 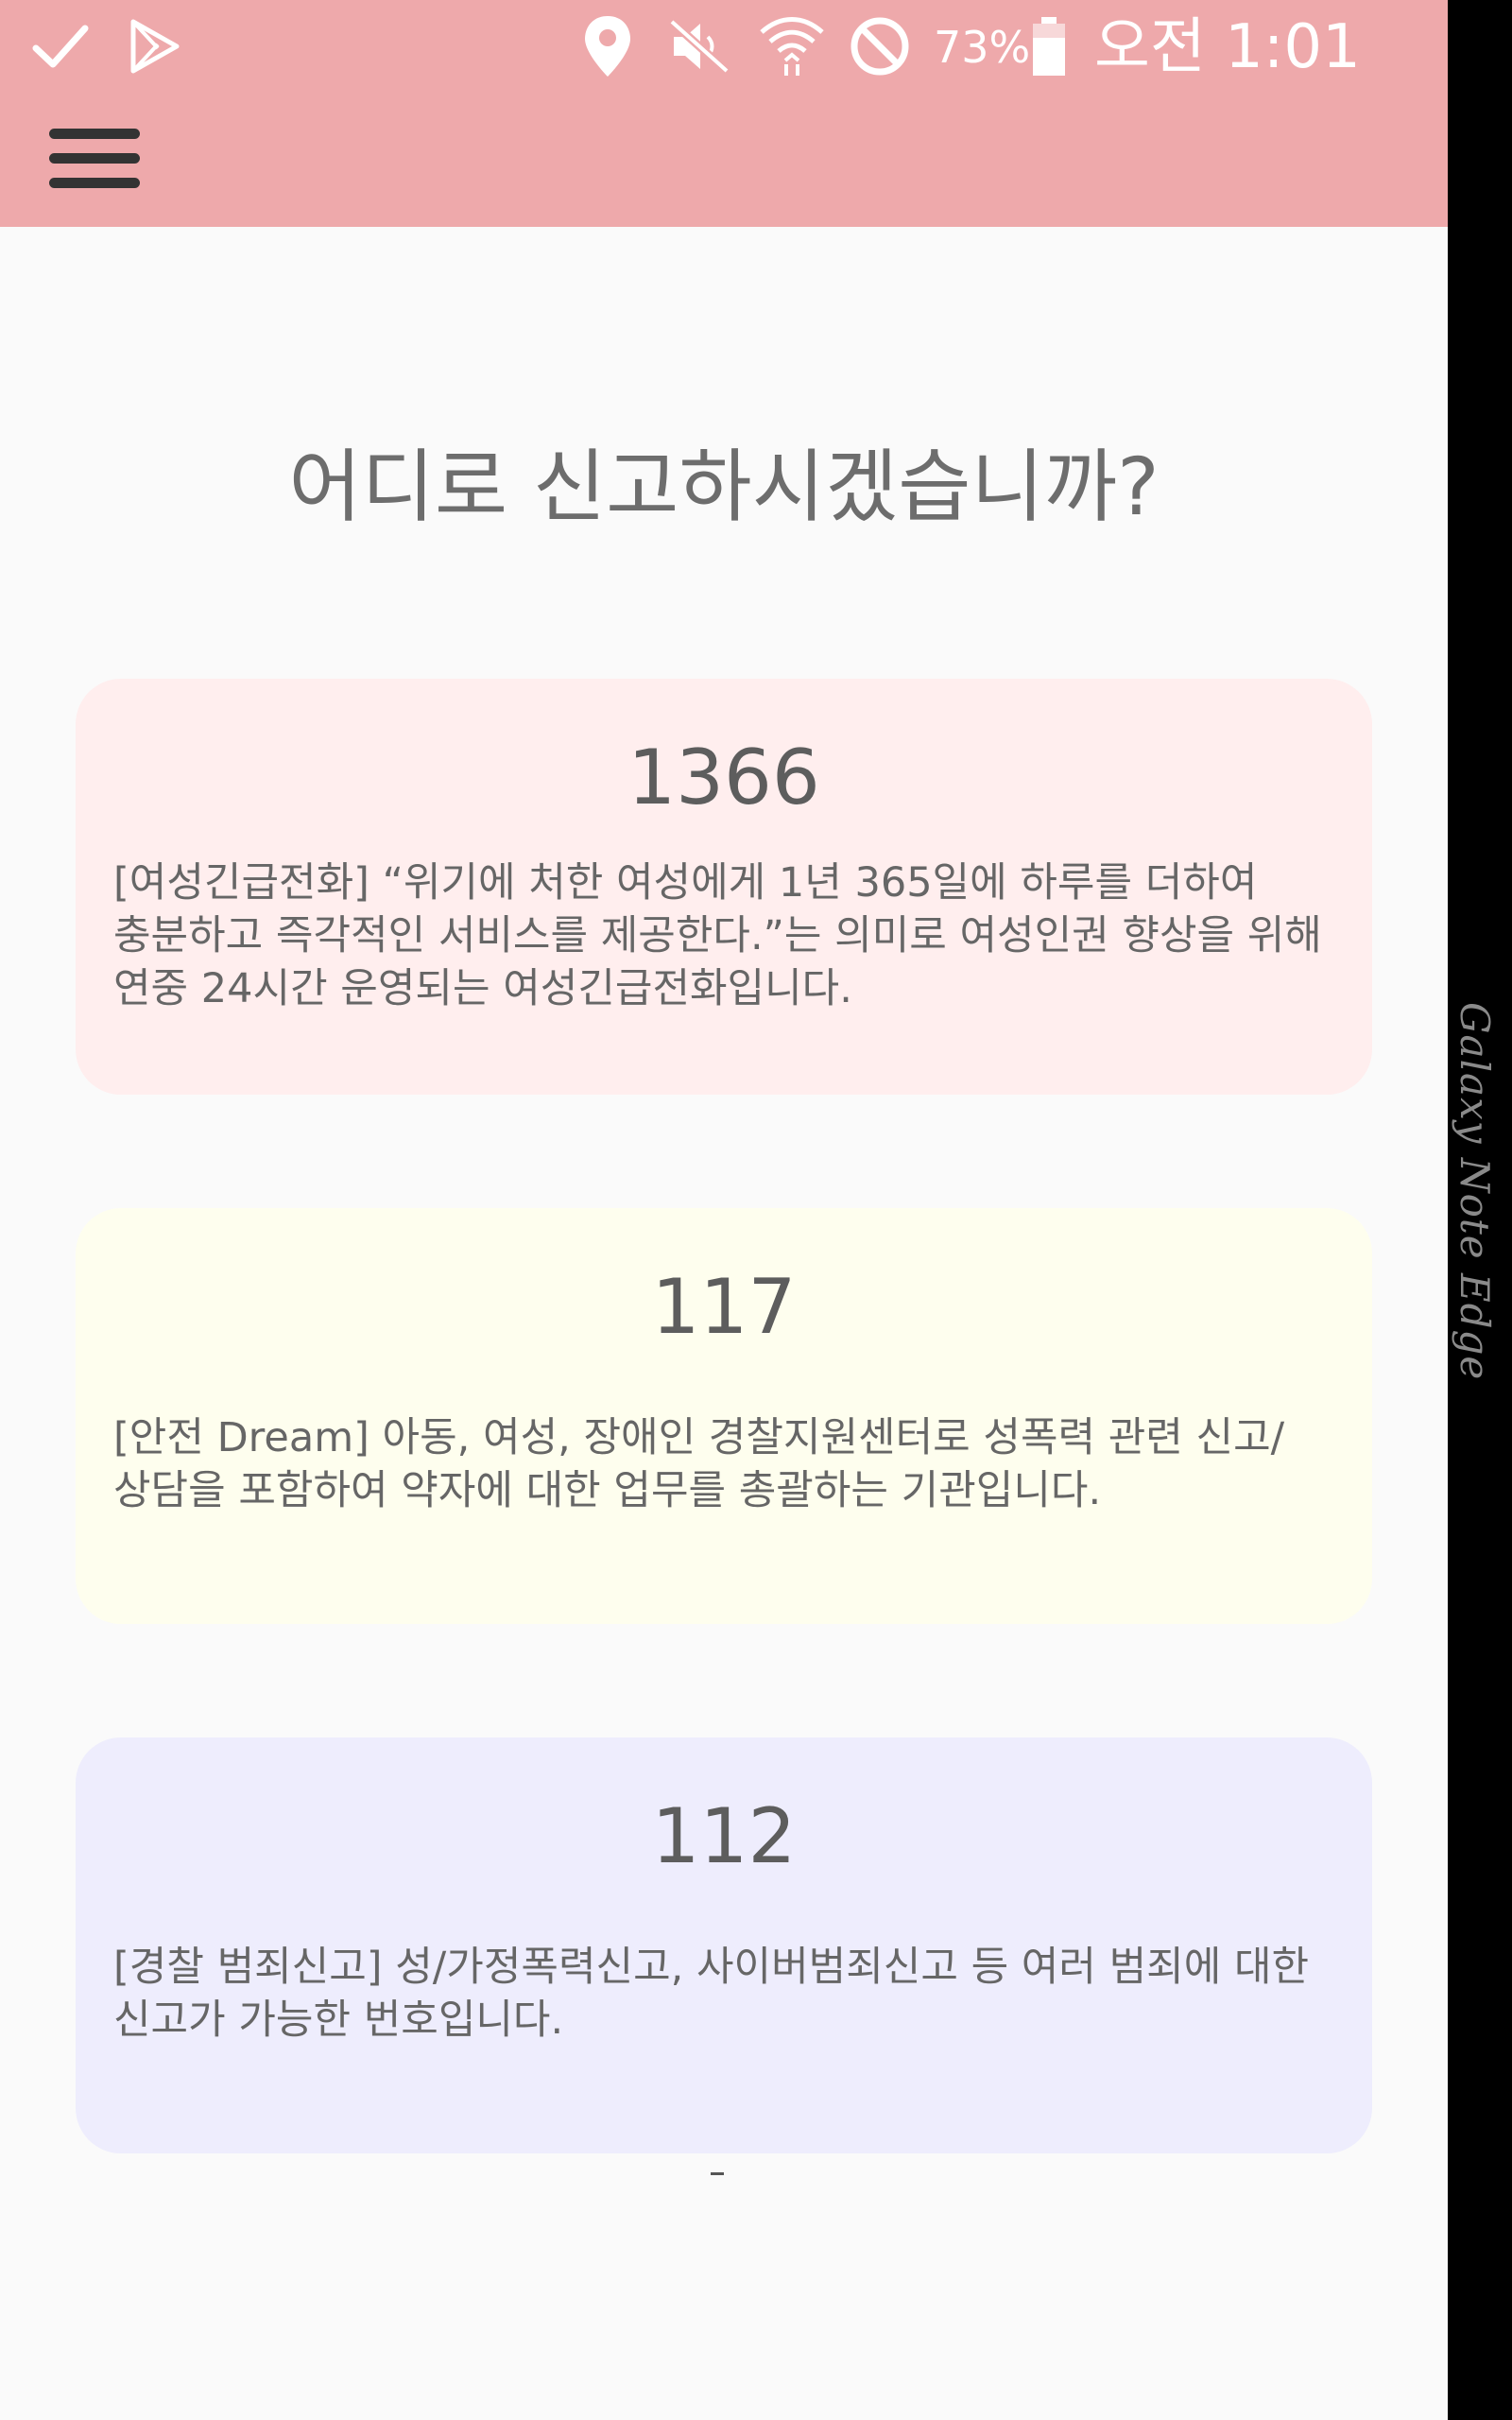 I want to click on mute-icon, so click(x=699, y=46).